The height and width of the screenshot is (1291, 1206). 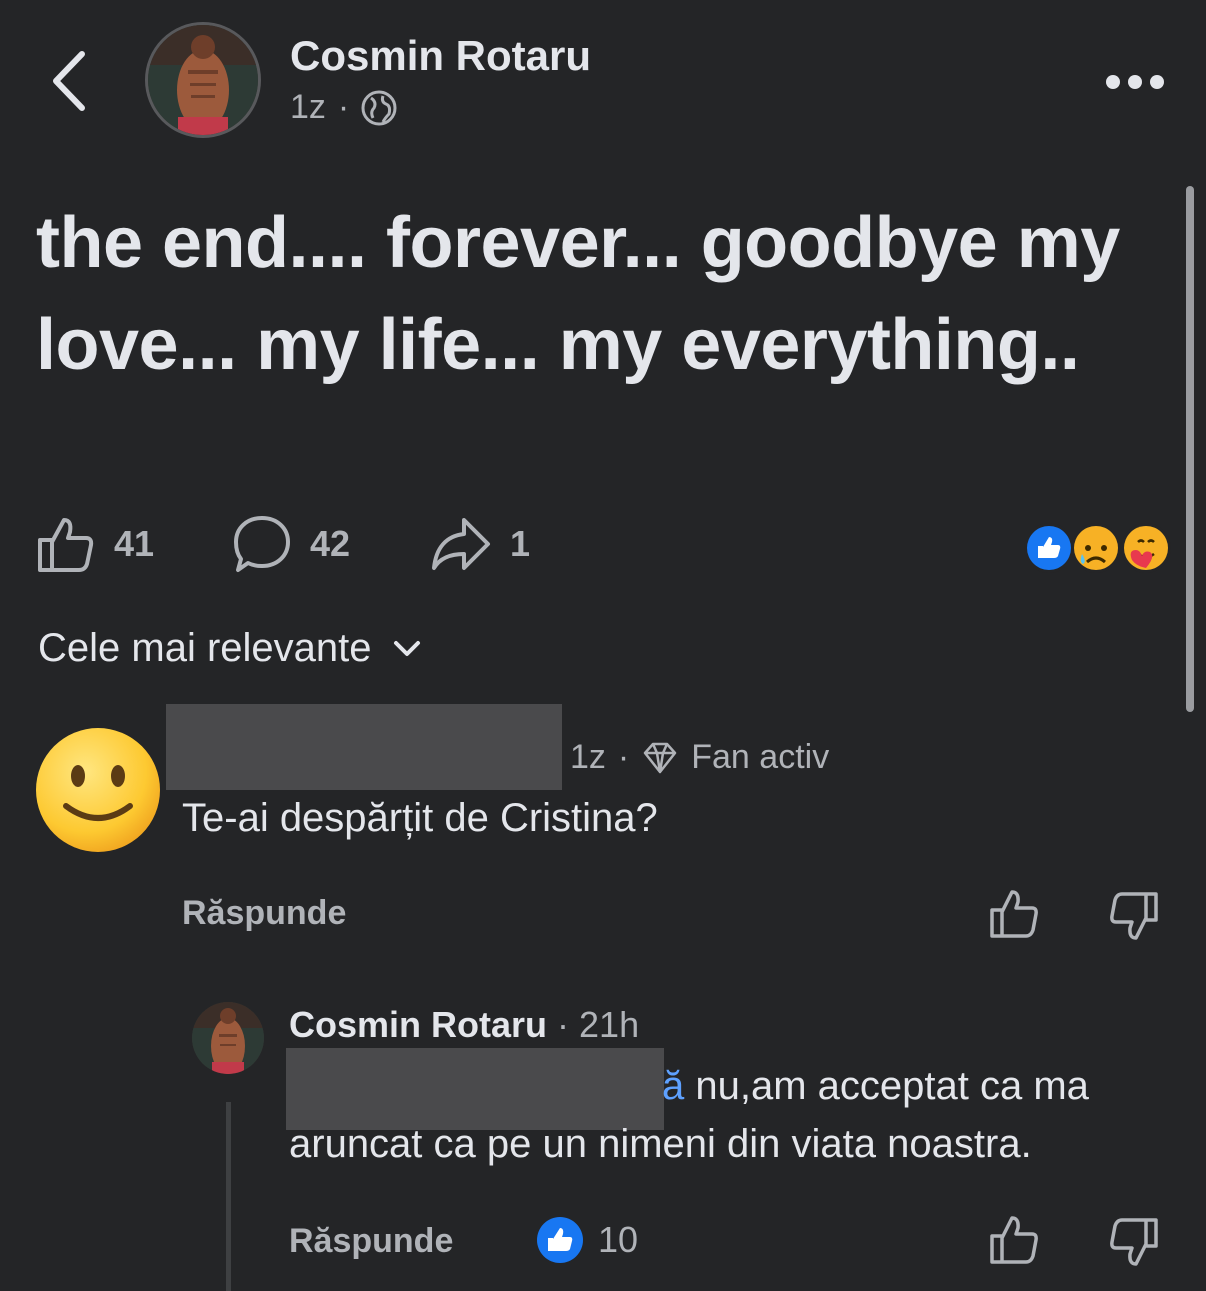 I want to click on scrollbar, so click(x=1190, y=449).